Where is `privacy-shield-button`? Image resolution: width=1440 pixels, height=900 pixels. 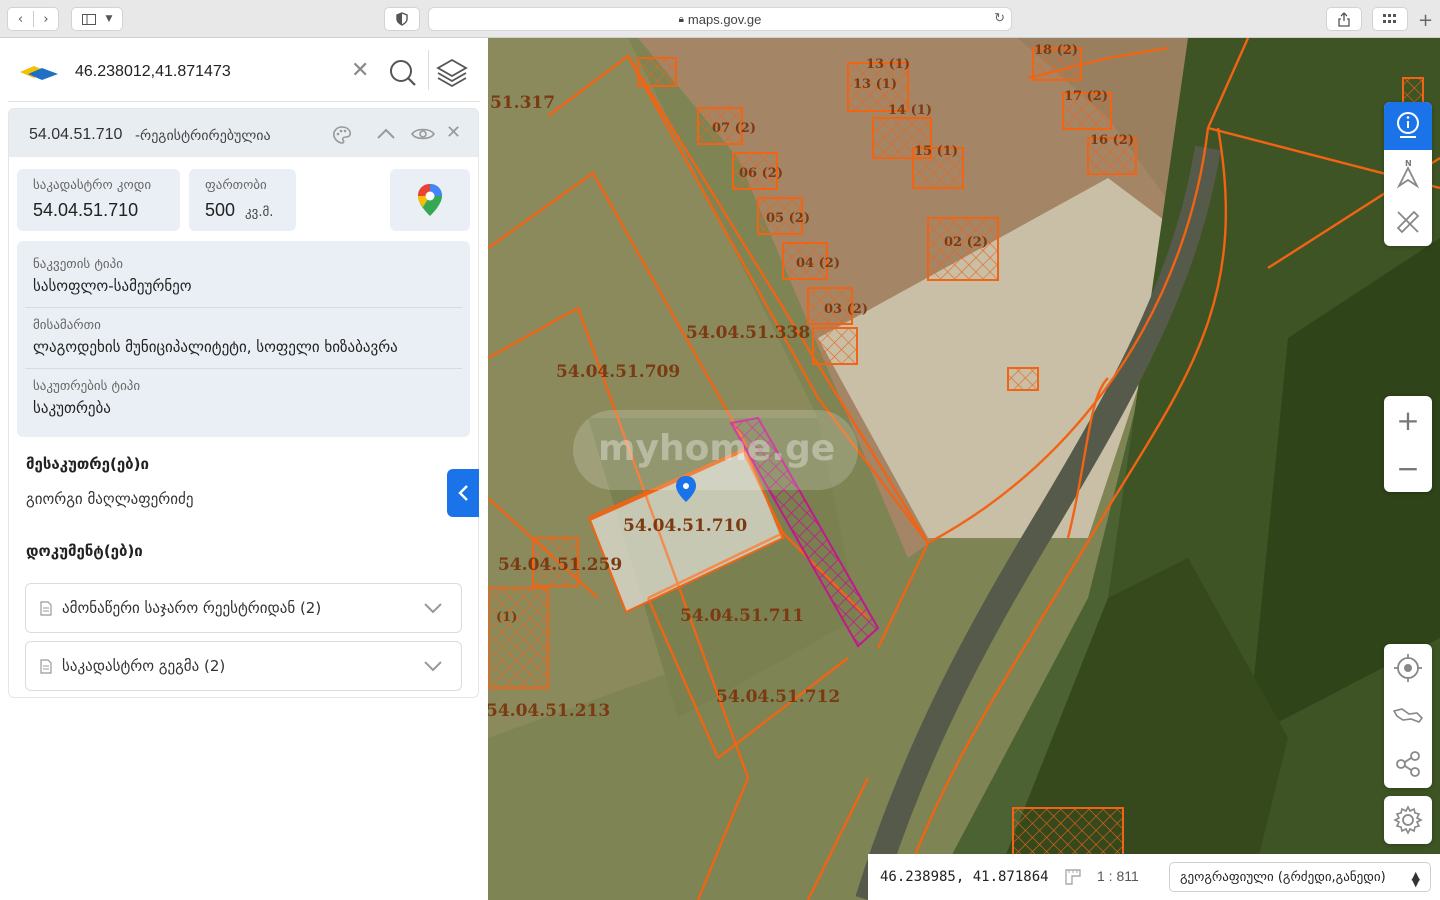 privacy-shield-button is located at coordinates (402, 19).